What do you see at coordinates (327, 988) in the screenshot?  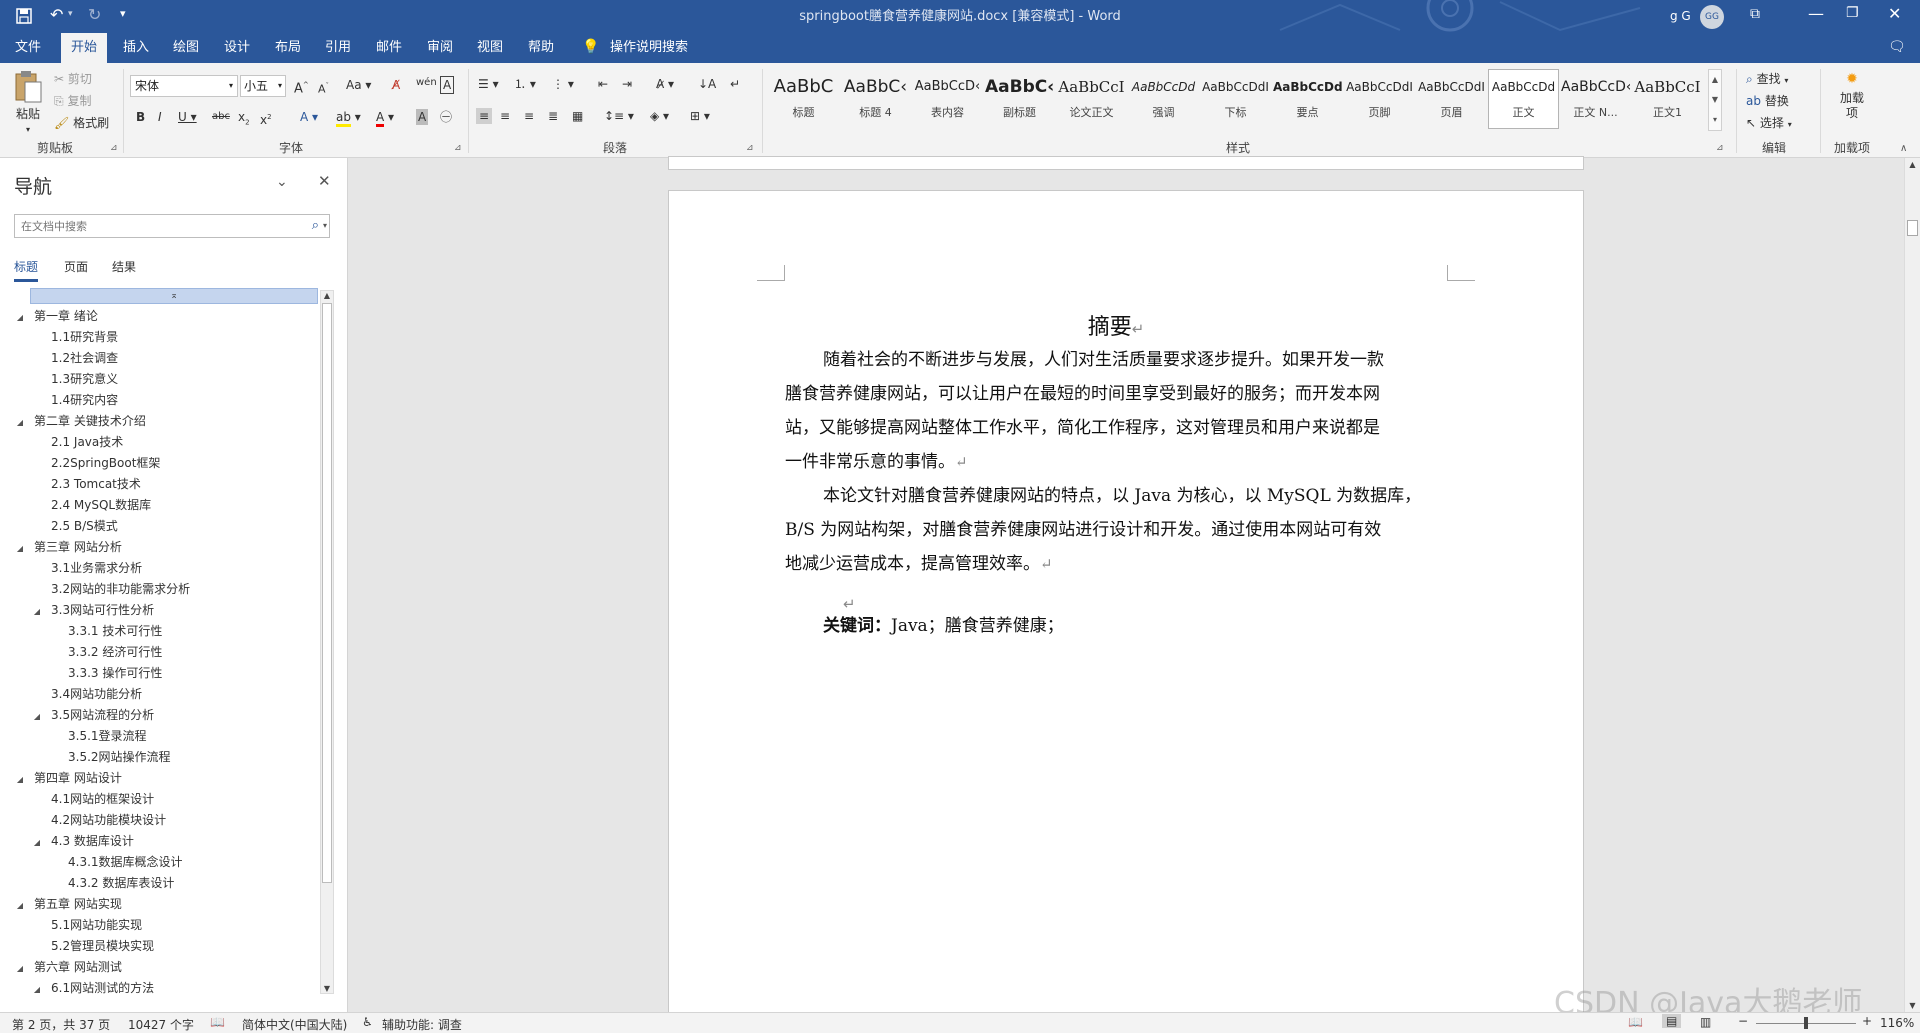 I see `scroll-down-icon: ▼` at bounding box center [327, 988].